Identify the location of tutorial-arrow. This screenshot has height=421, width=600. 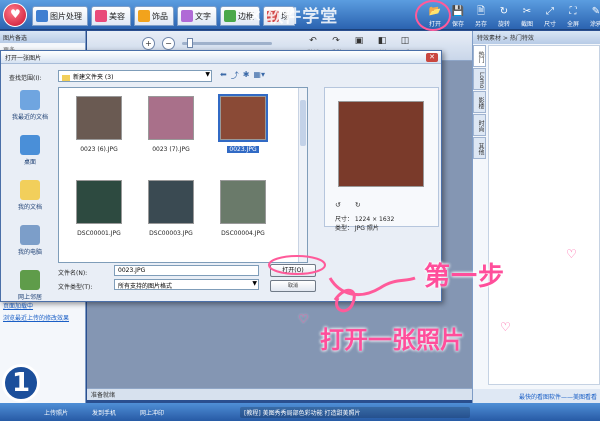
(342, 284).